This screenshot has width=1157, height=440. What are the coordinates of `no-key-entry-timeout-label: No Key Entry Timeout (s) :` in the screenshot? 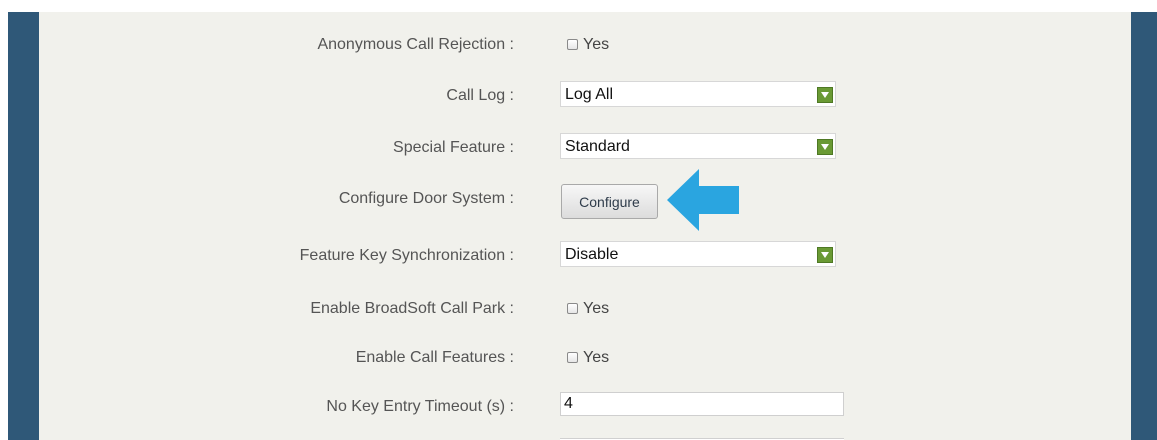 It's located at (420, 406).